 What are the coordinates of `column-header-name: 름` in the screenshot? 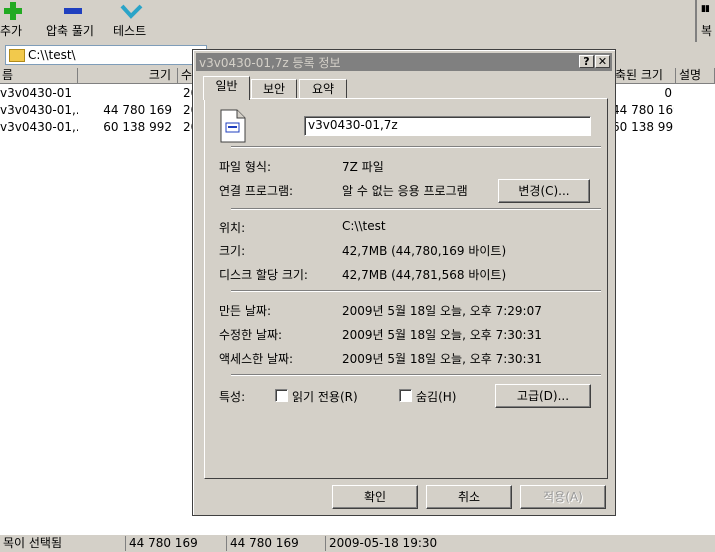 It's located at (39, 76).